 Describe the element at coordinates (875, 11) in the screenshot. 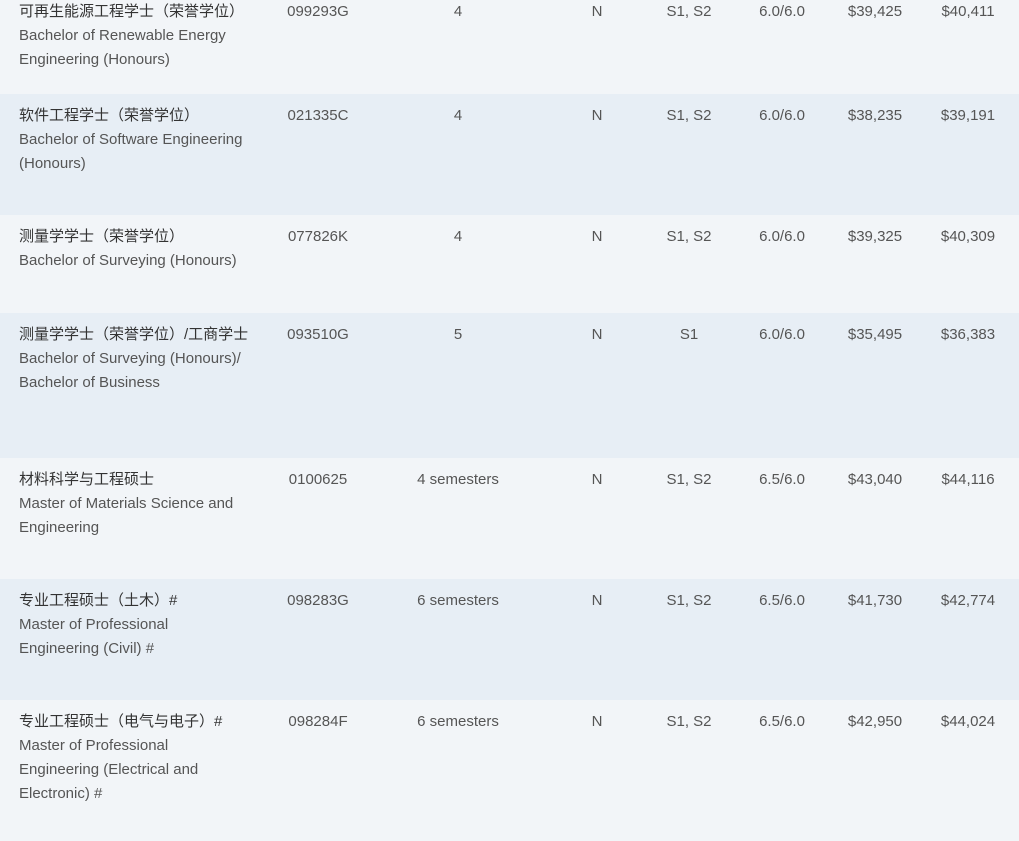

I see `course-fee-a: $39,425` at that location.